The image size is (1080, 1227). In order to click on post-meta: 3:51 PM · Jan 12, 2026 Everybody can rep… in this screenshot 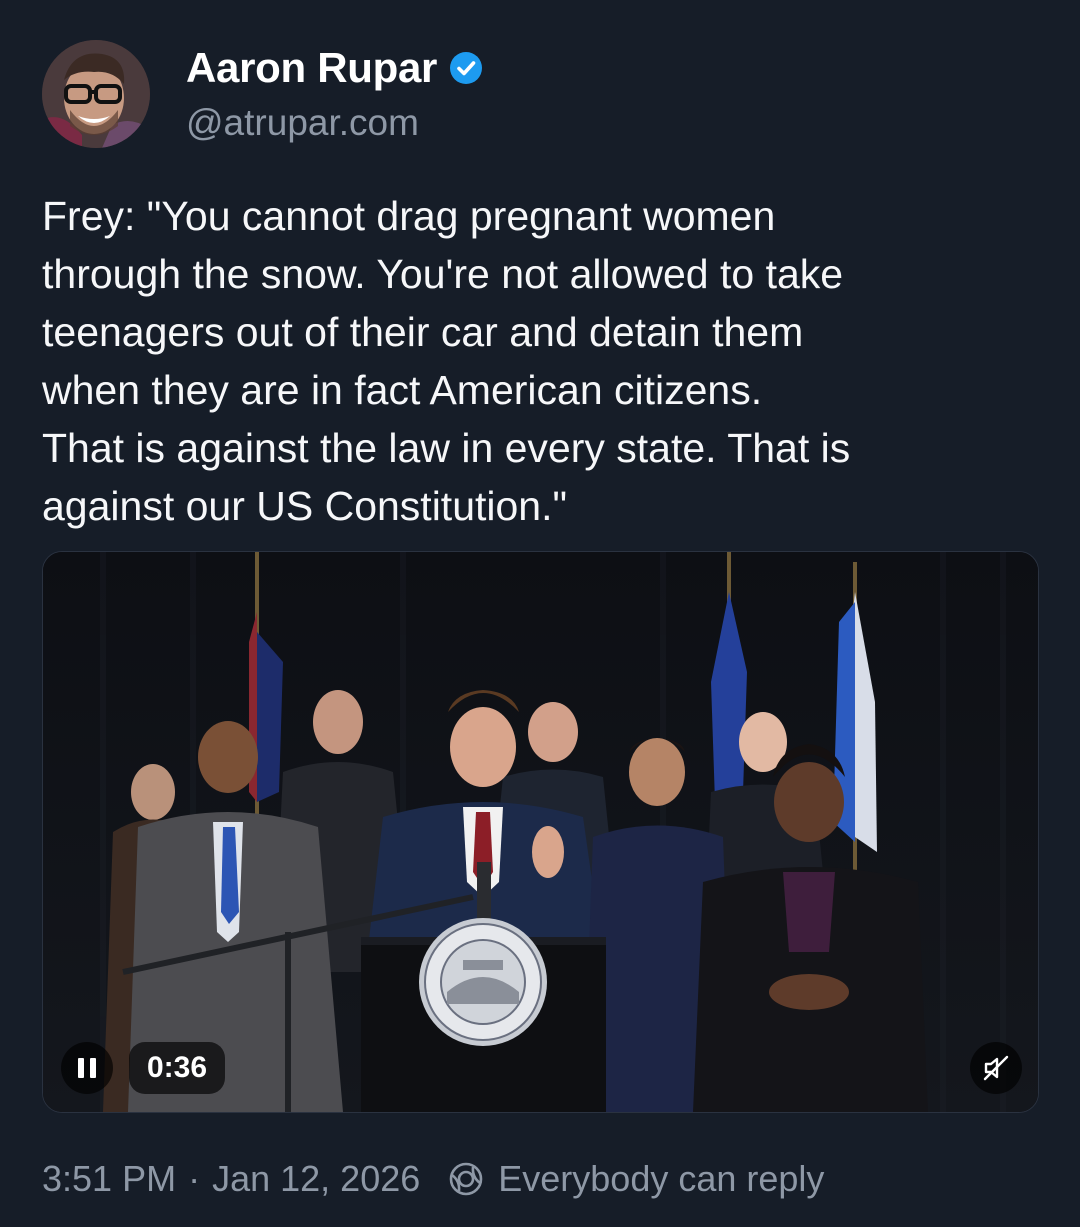, I will do `click(433, 1179)`.